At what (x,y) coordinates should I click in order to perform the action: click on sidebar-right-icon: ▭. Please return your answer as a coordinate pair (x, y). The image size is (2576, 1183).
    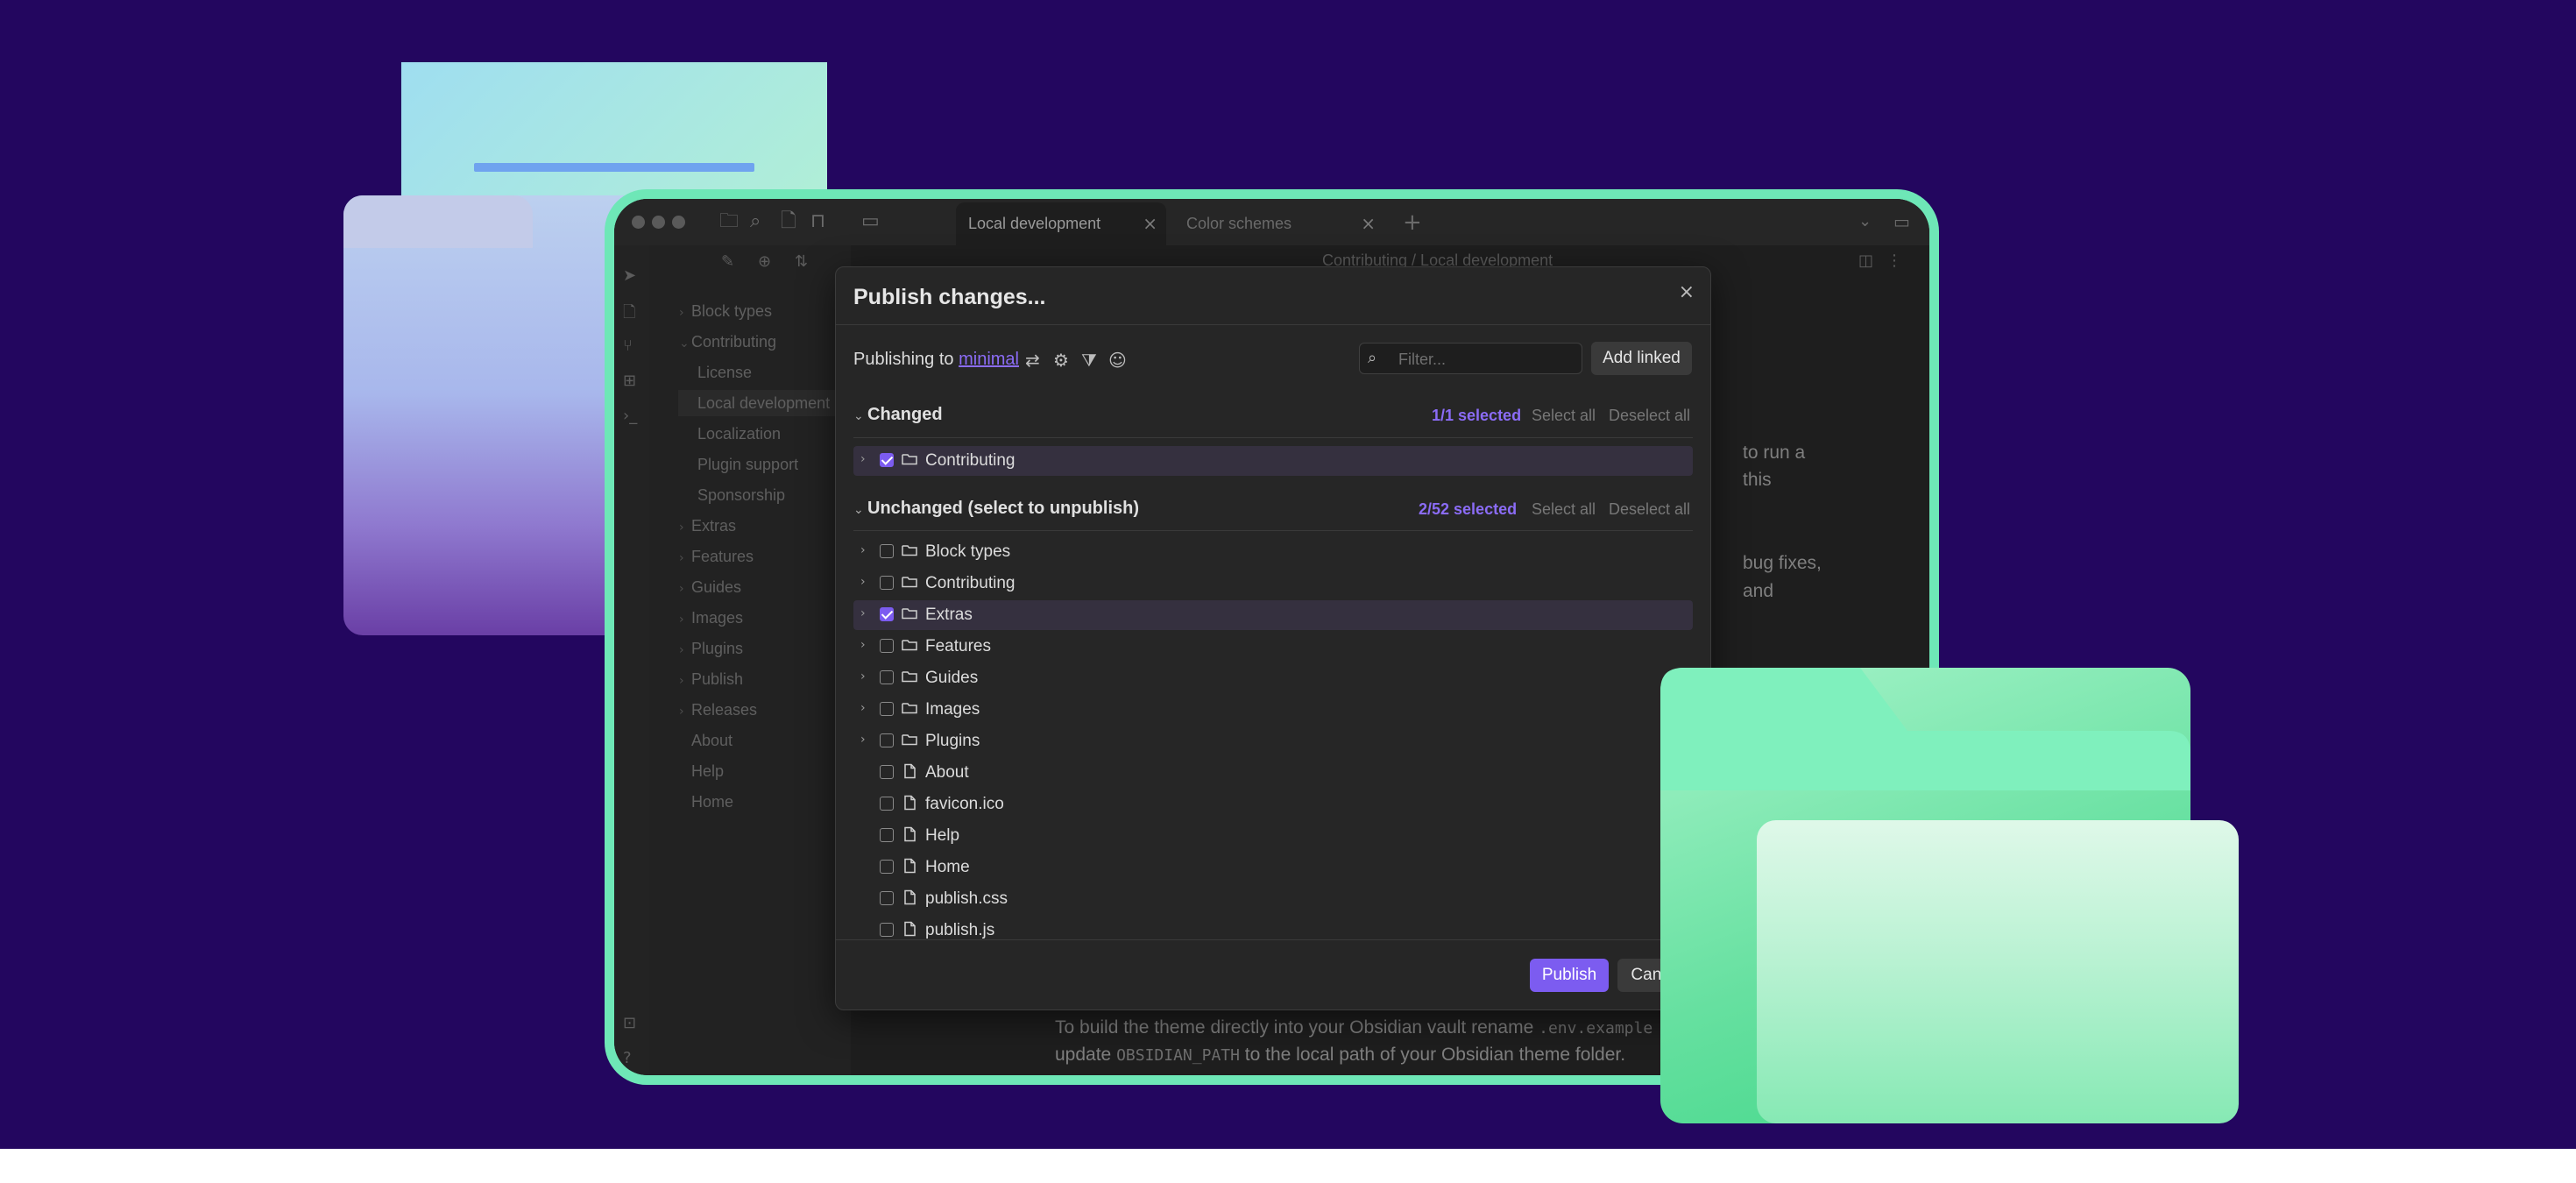
    Looking at the image, I should click on (1901, 221).